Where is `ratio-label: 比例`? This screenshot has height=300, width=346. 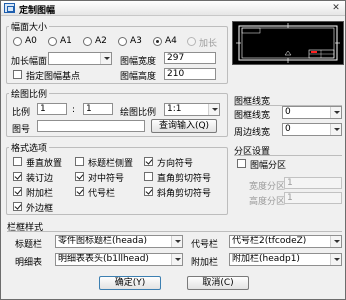
ratio-label: 比例 is located at coordinates (21, 113).